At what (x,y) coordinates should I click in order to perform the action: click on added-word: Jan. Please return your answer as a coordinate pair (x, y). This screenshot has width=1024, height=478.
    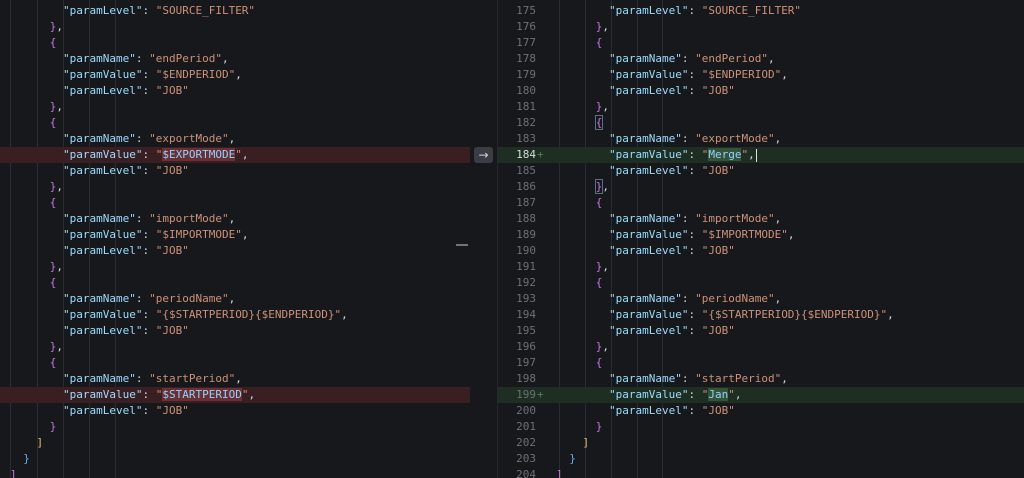
    Looking at the image, I should click on (718, 394).